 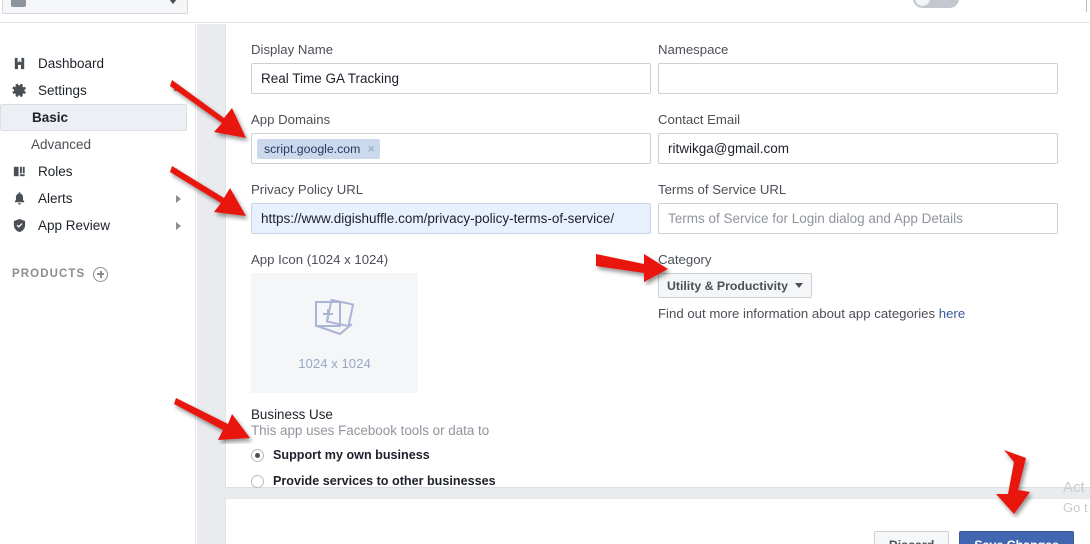 I want to click on category-label: Category, so click(x=685, y=259).